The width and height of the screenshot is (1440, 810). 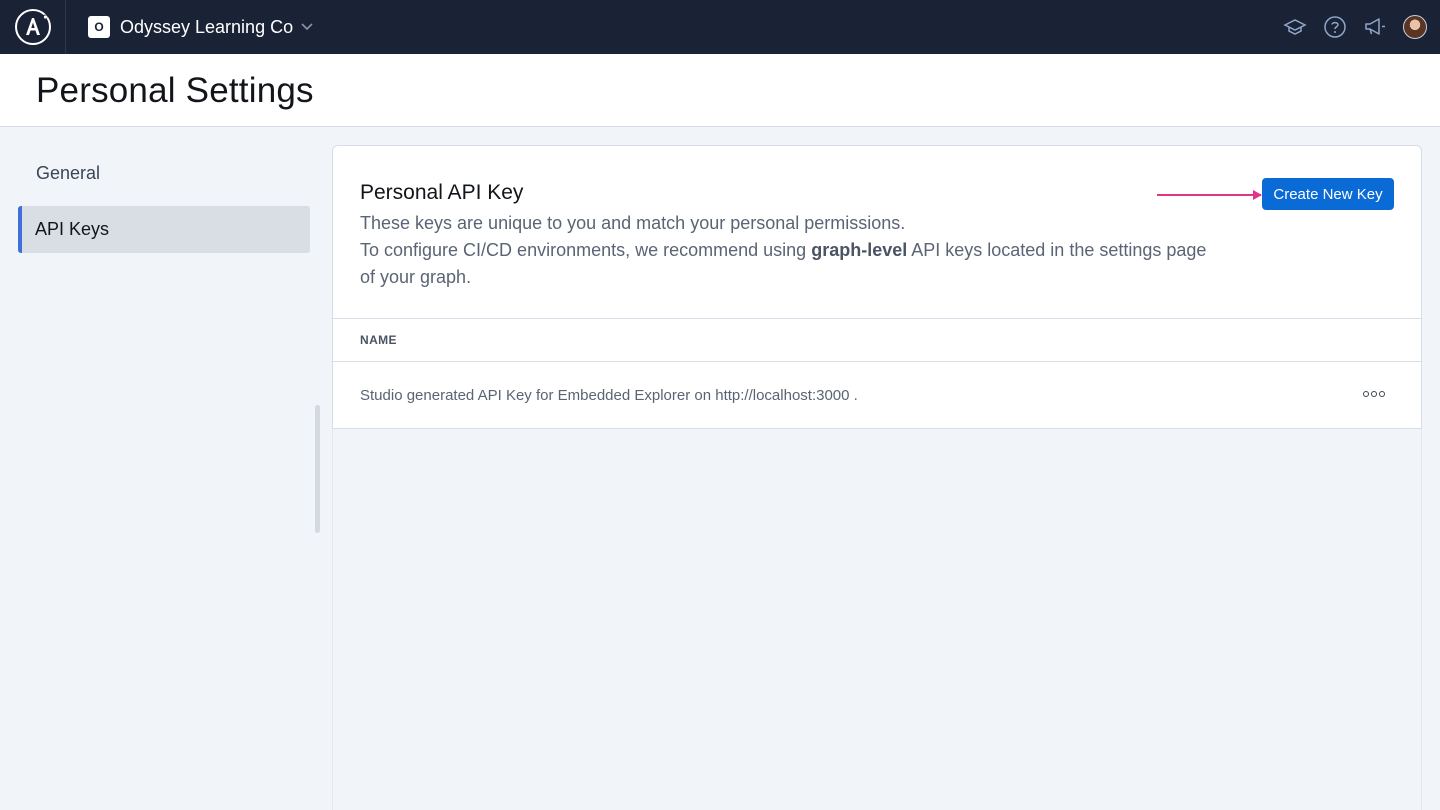 I want to click on settings-sidebar: General API Keys, so click(x=164, y=206).